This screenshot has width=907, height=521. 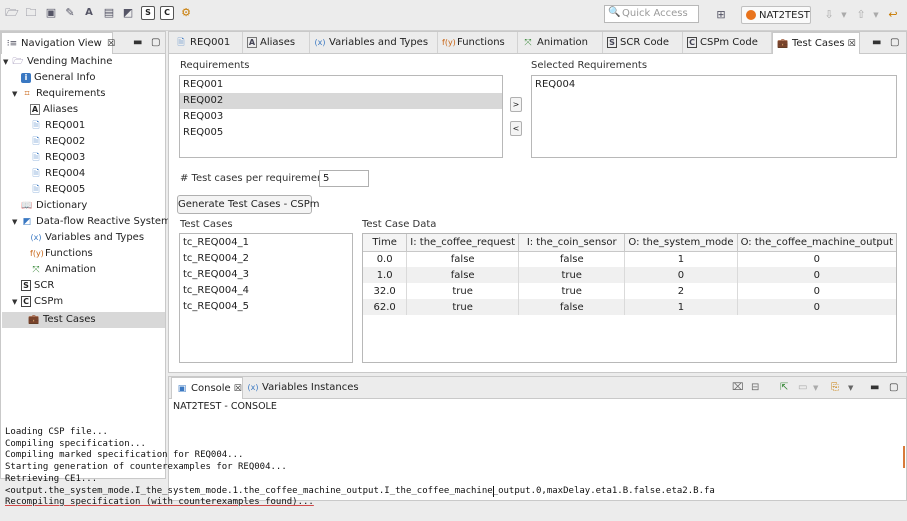 I want to click on column-header: O: the_coffee_machine_output, so click(x=816, y=243).